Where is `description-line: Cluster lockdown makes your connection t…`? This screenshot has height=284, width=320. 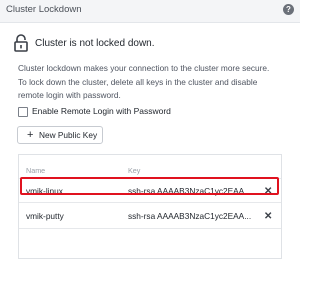
description-line: Cluster lockdown makes your connection t… is located at coordinates (144, 68).